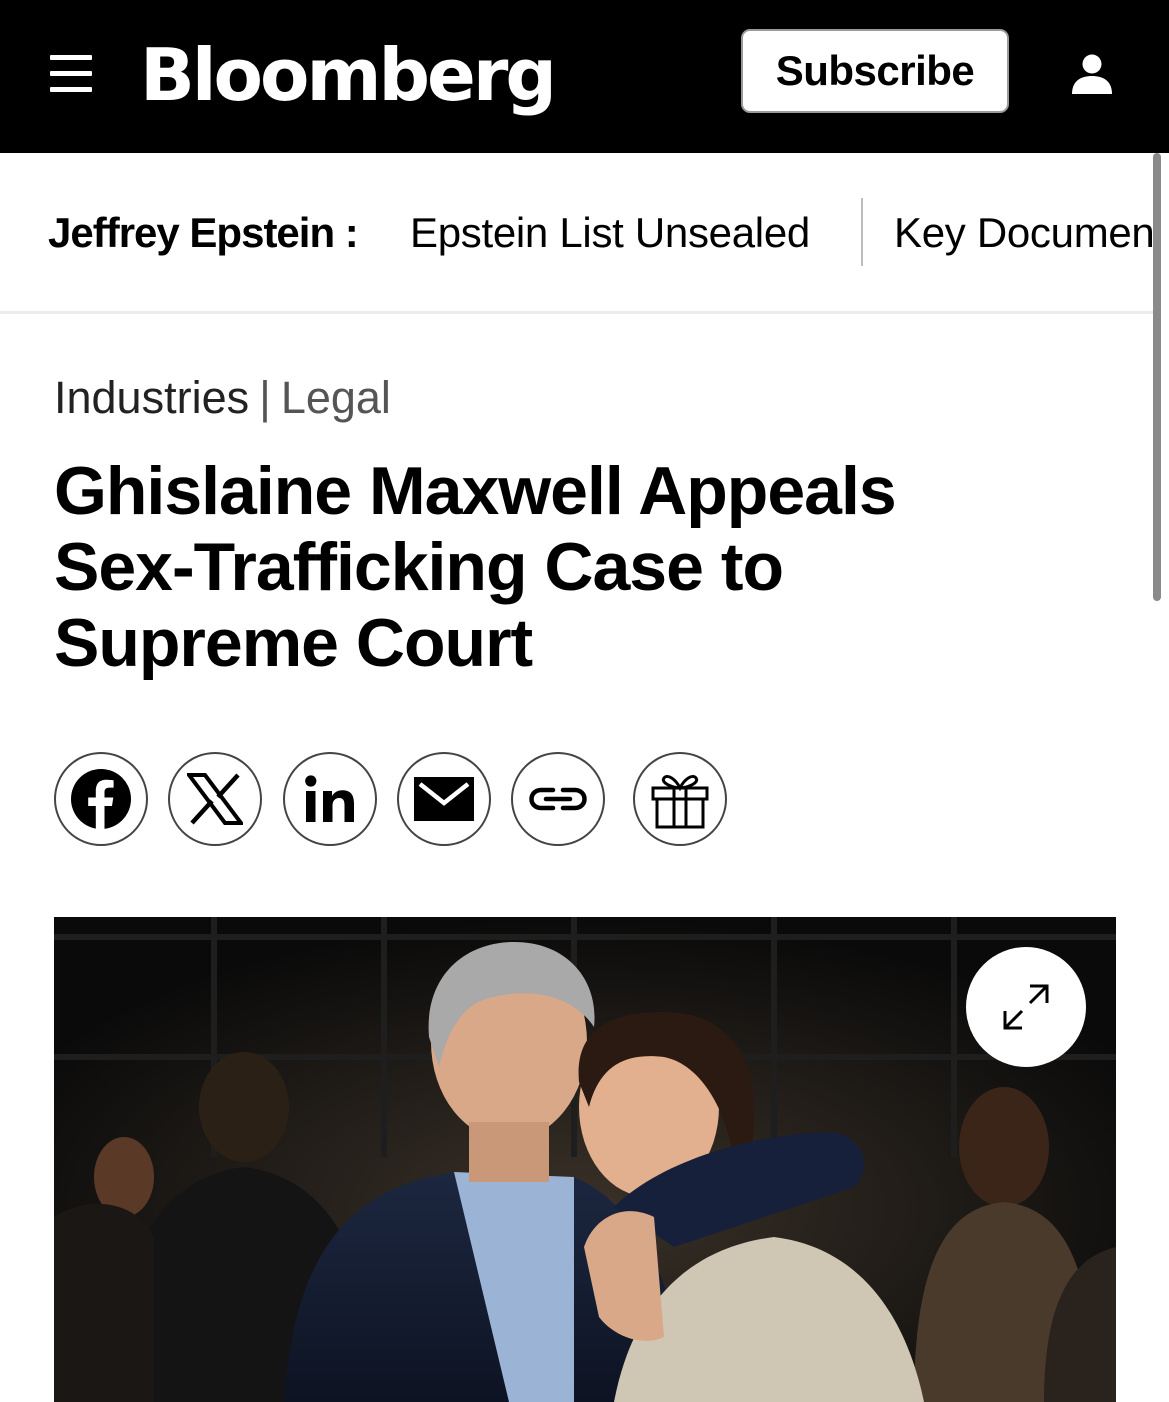 Image resolution: width=1169 pixels, height=1402 pixels. I want to click on topic-divider, so click(862, 232).